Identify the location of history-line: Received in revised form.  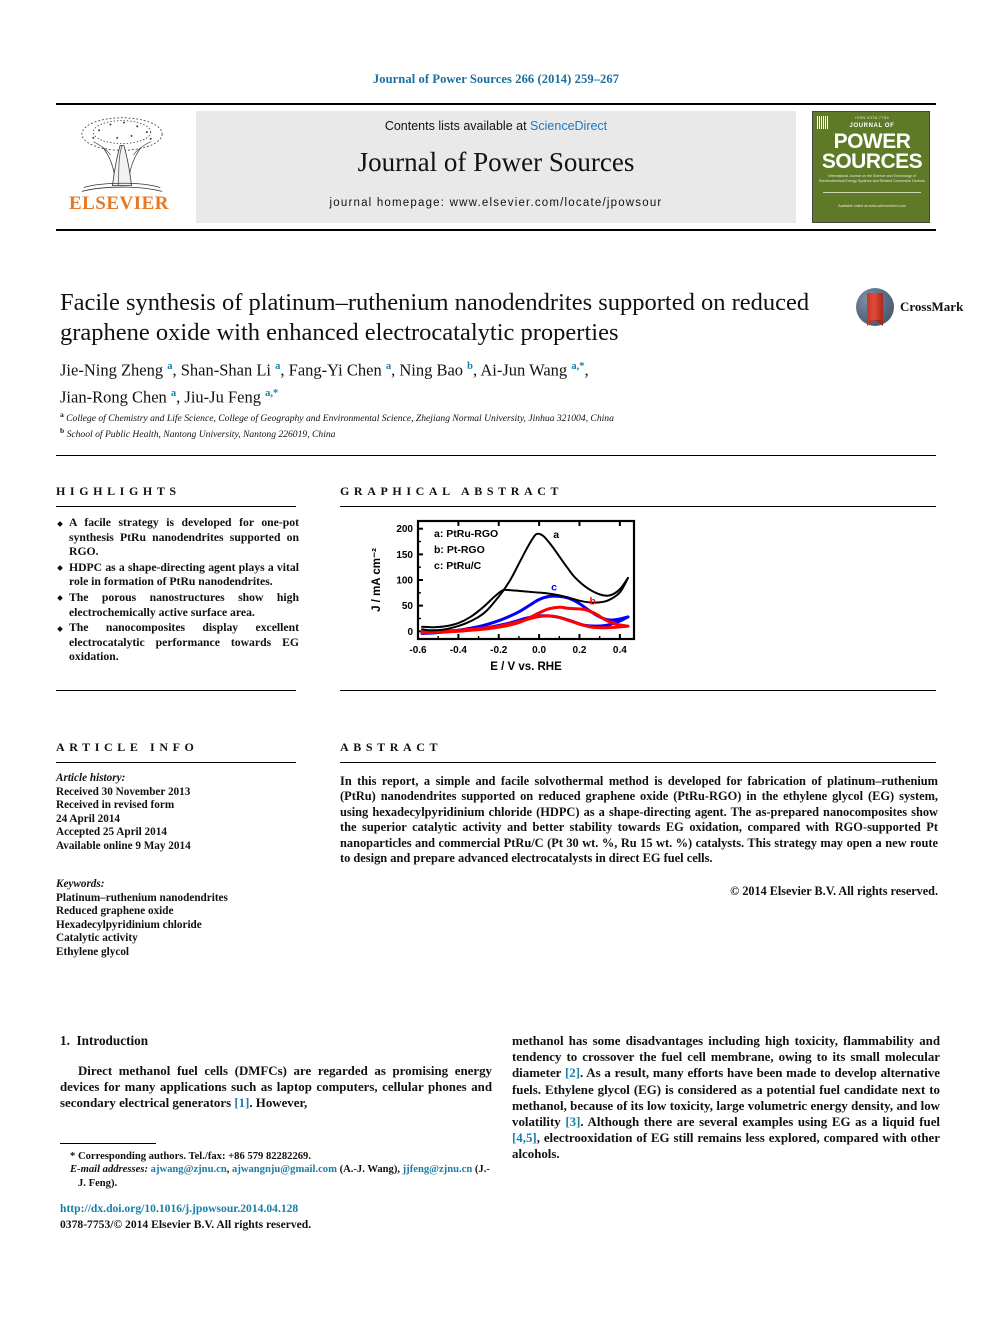
(115, 805).